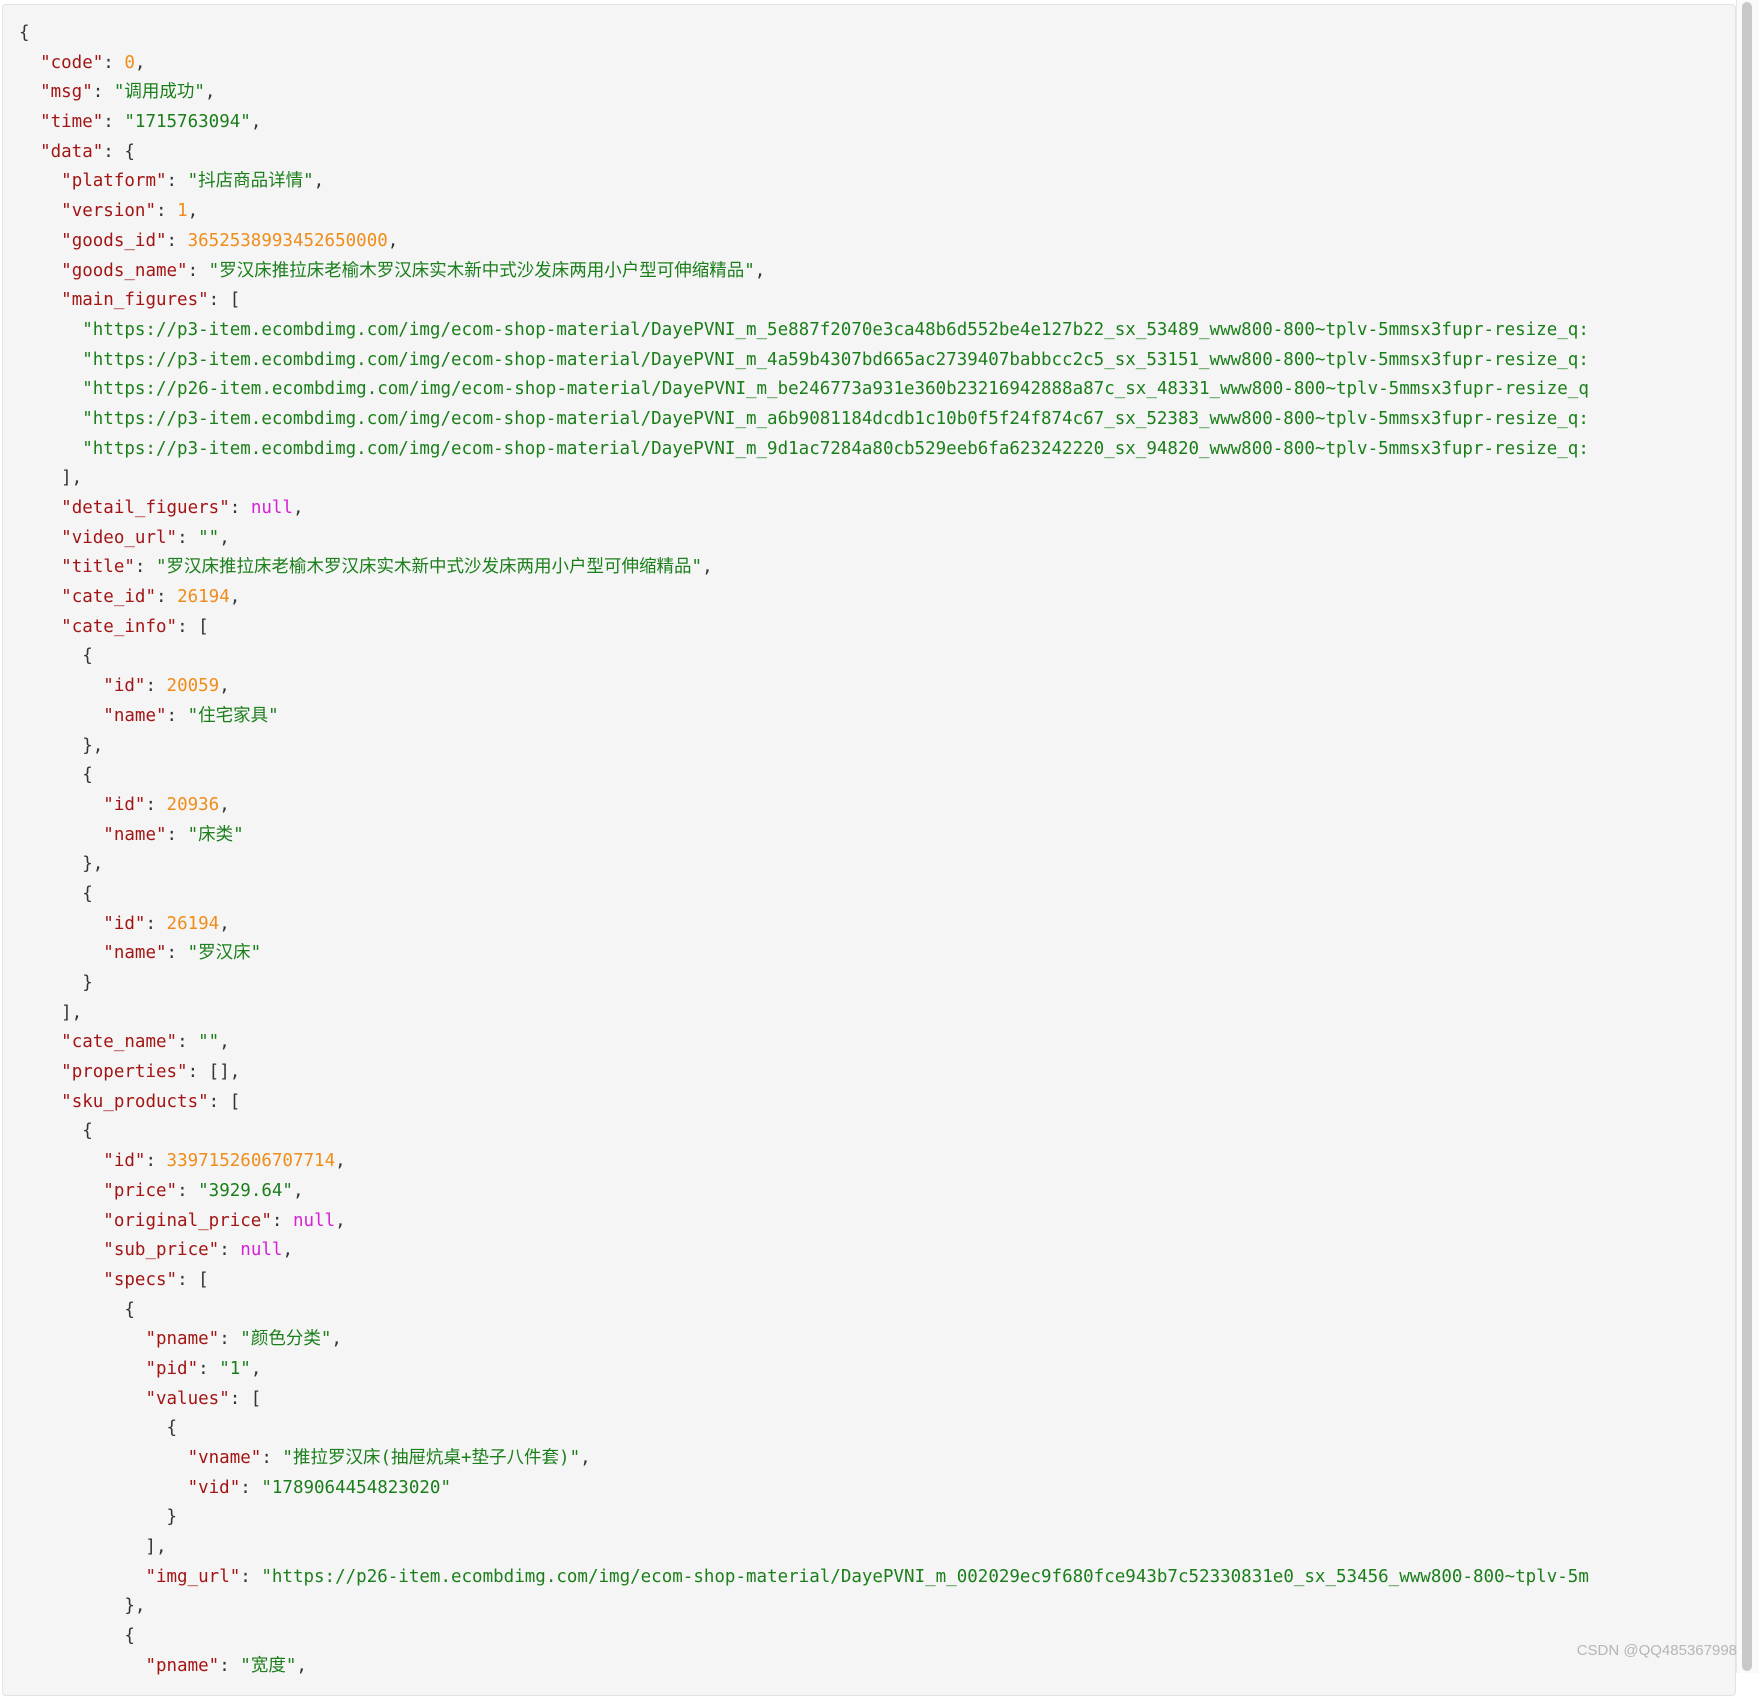 The height and width of the screenshot is (1696, 1759). Describe the element at coordinates (804, 687) in the screenshot. I see `code-line: "id": 20059,` at that location.